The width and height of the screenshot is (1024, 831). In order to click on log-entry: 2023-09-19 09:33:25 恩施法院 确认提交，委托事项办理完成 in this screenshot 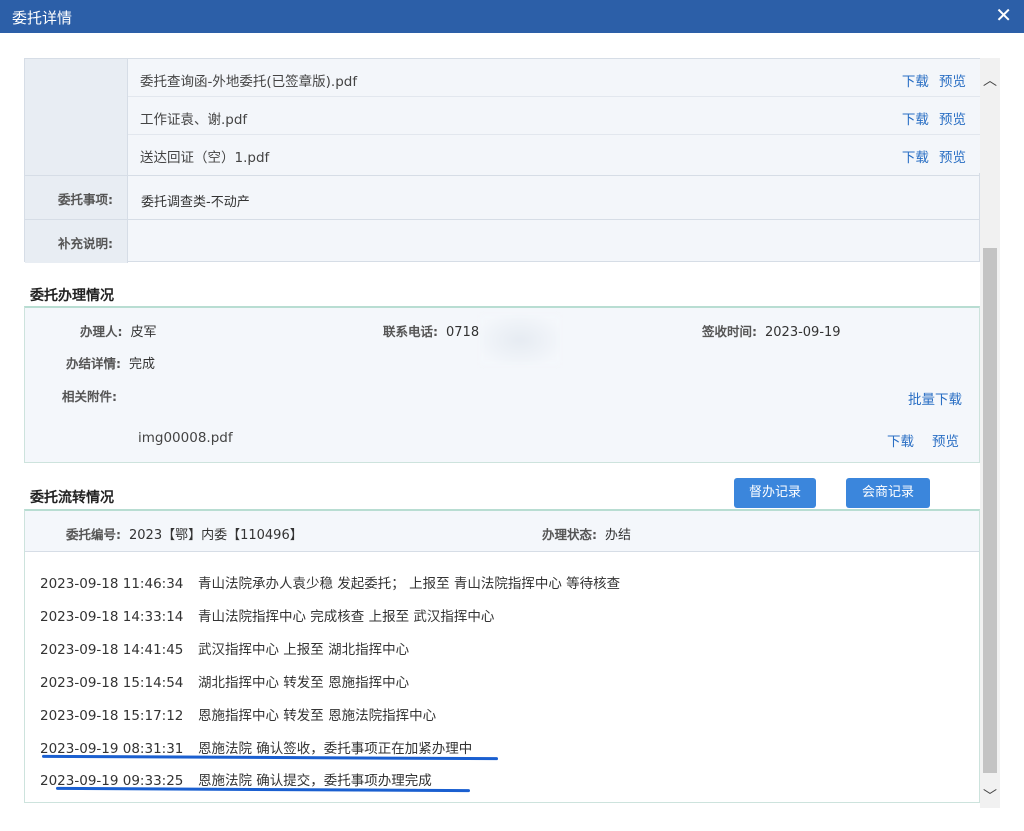, I will do `click(236, 779)`.